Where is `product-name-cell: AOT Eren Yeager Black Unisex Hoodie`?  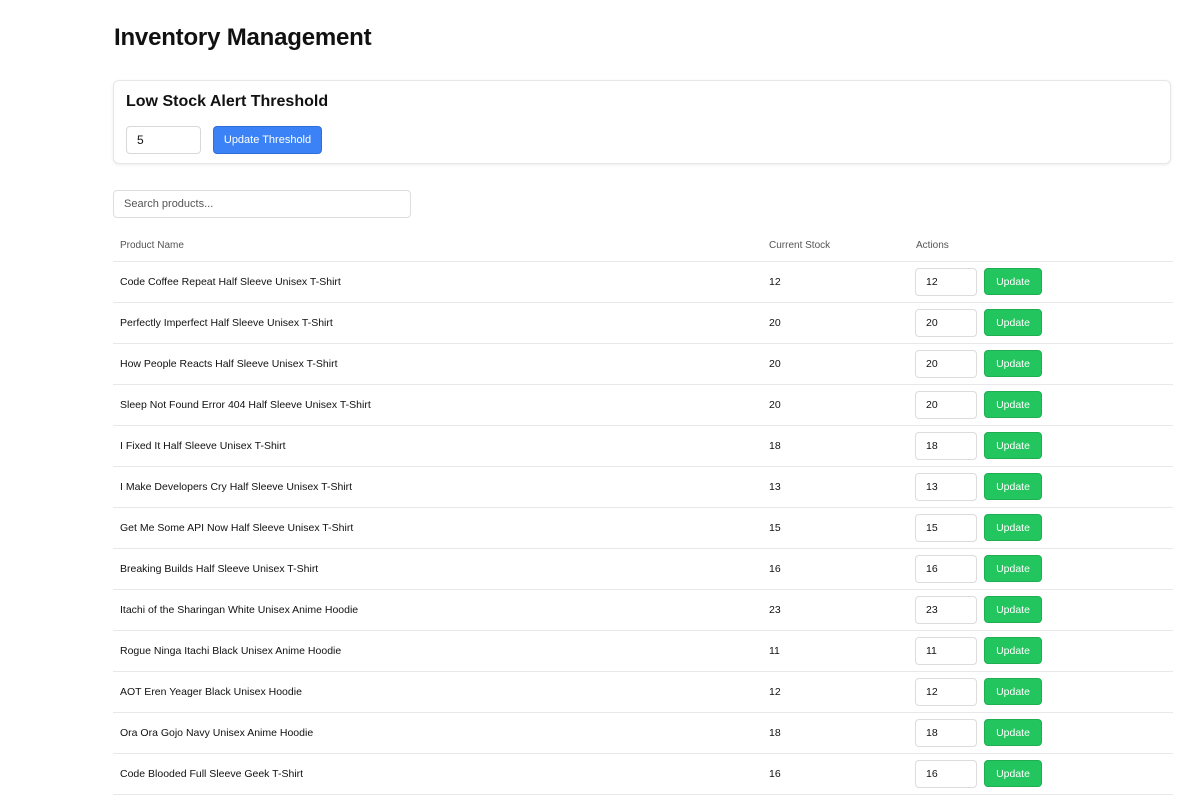
product-name-cell: AOT Eren Yeager Black Unisex Hoodie is located at coordinates (211, 692).